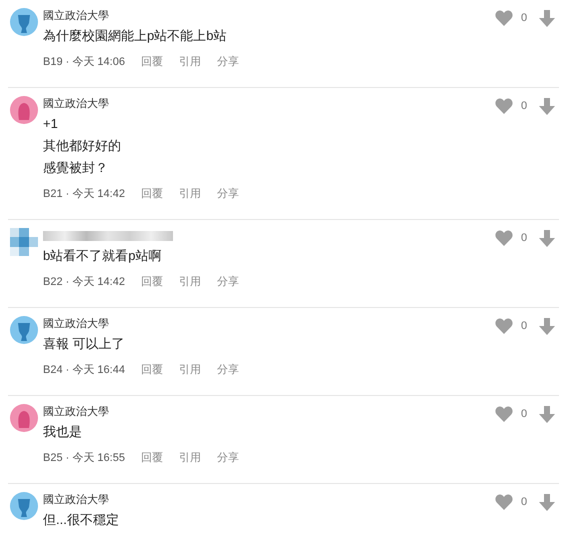 The width and height of the screenshot is (567, 544). I want to click on floor-time: B25 · 今天 16:55, so click(84, 458).